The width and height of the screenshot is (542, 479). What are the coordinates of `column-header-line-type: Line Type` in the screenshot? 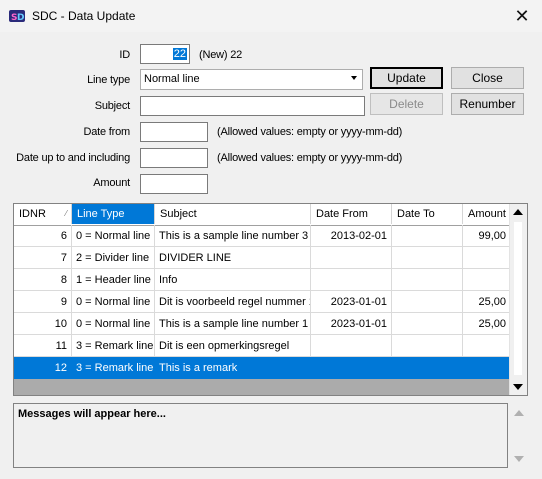 It's located at (113, 214).